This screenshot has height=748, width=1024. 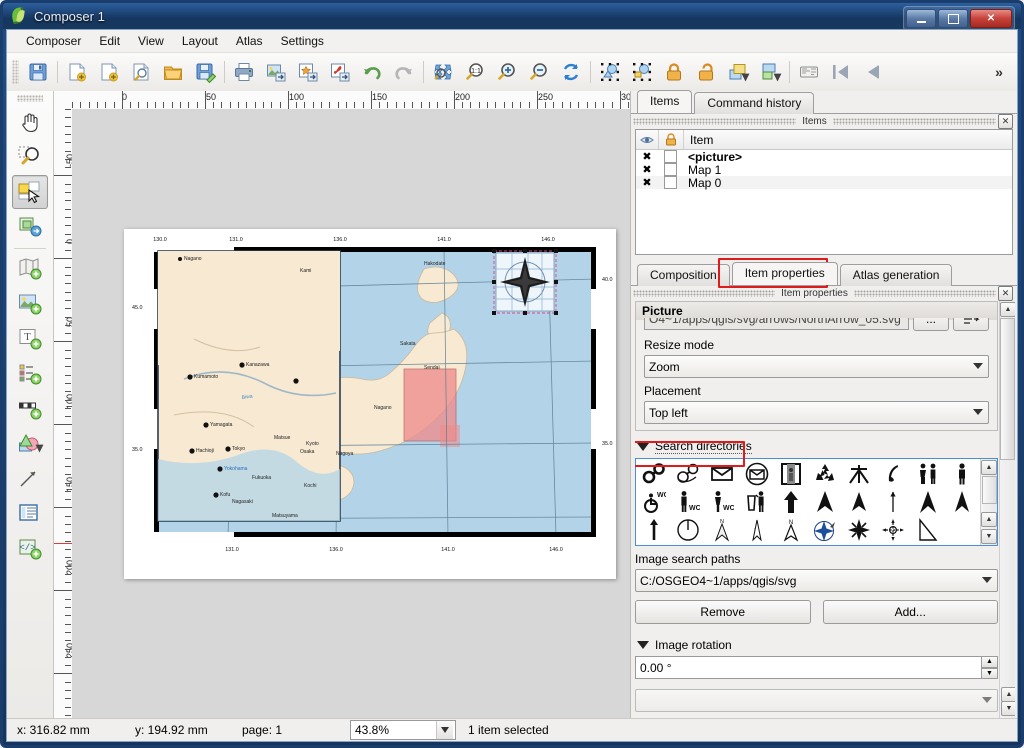 I want to click on properties-vertical-scrollbar: ▲ ▲ ▼, so click(x=1007, y=510).